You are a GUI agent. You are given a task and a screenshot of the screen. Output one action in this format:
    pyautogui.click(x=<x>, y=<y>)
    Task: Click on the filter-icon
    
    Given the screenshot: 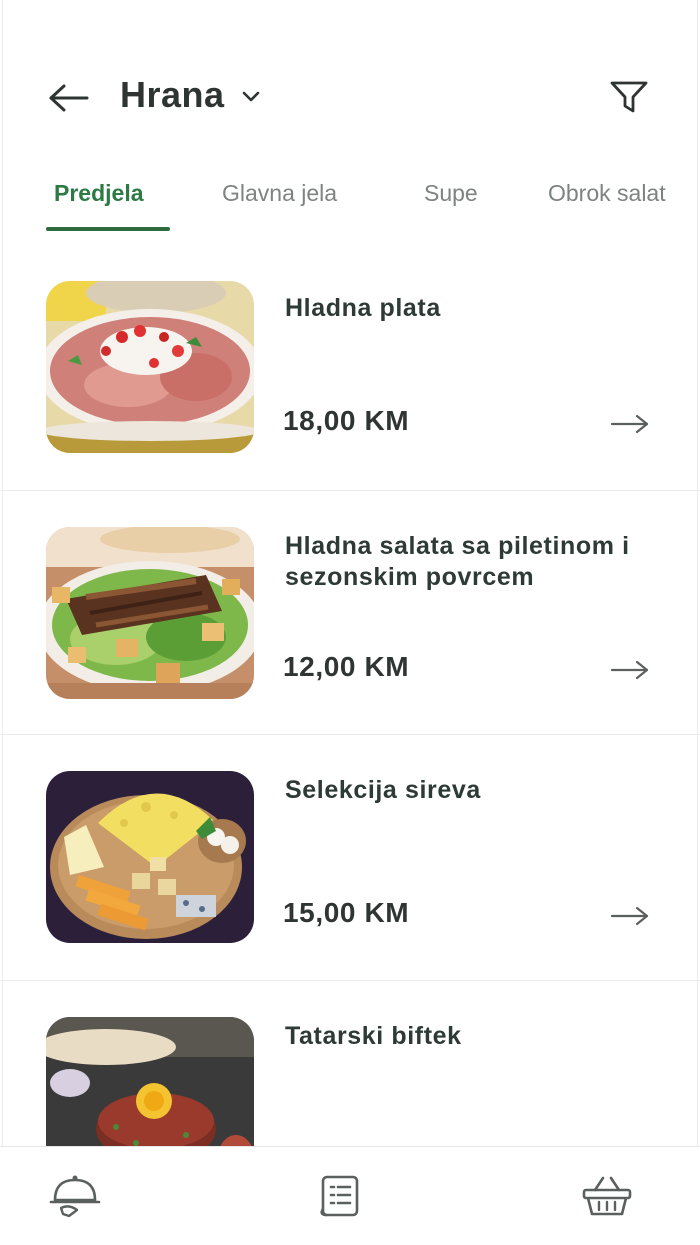 What is the action you would take?
    pyautogui.click(x=629, y=97)
    